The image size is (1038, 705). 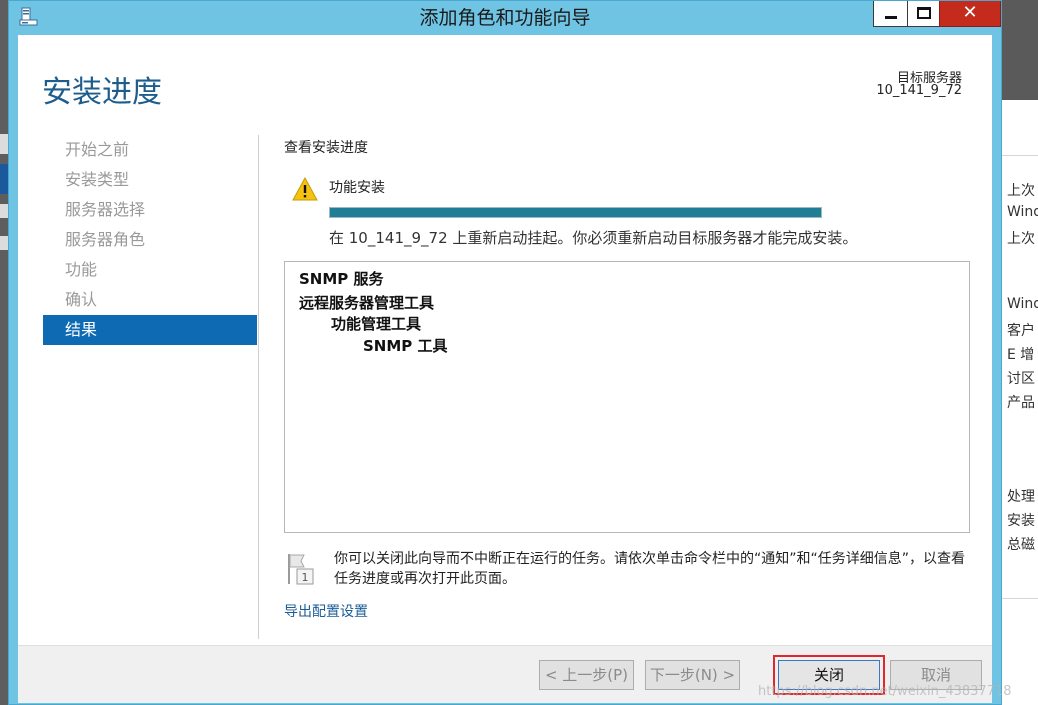 I want to click on notification-badge: 1, so click(x=305, y=577).